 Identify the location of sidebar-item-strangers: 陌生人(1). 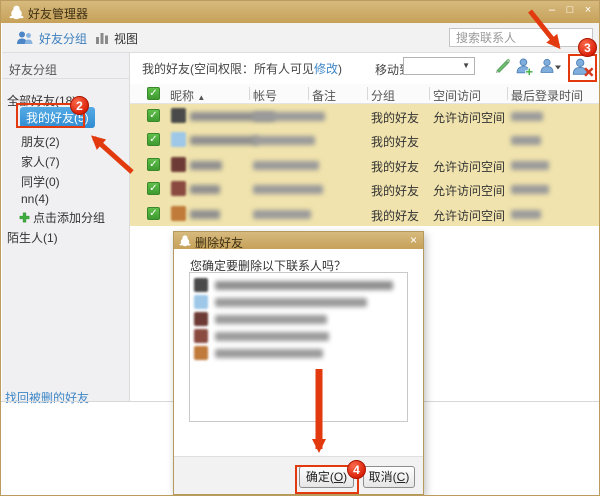
(32, 237).